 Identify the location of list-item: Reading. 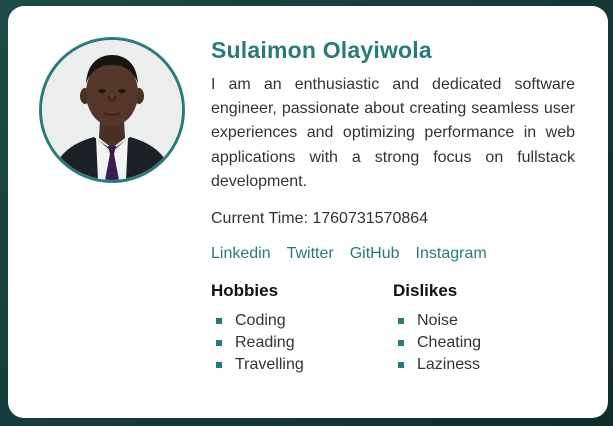
(302, 343).